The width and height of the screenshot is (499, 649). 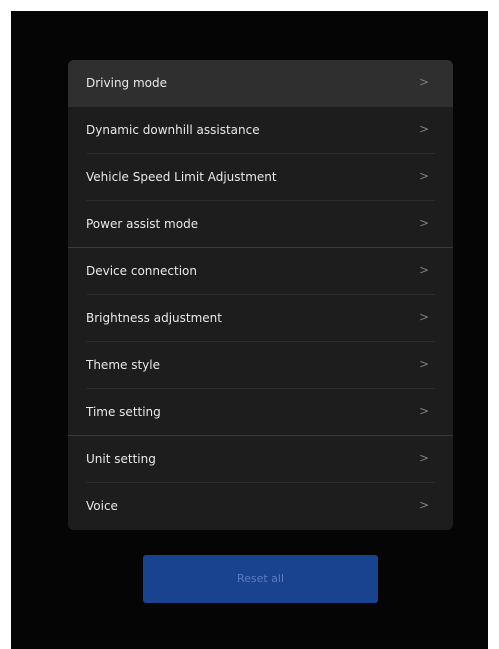 I want to click on menu-item-label: Power assist mode, so click(x=142, y=224).